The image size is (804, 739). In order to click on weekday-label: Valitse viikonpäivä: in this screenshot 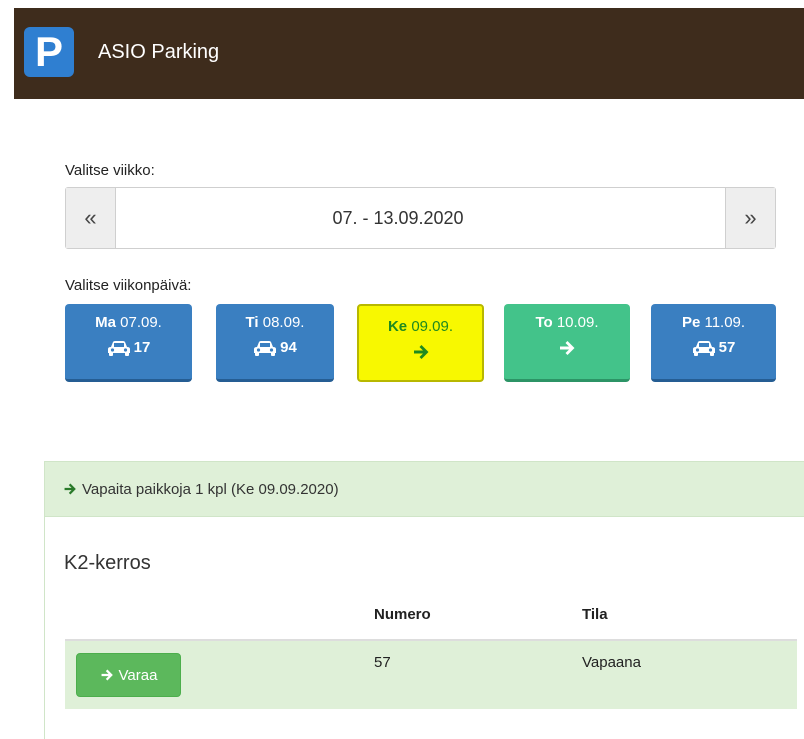, I will do `click(128, 285)`.